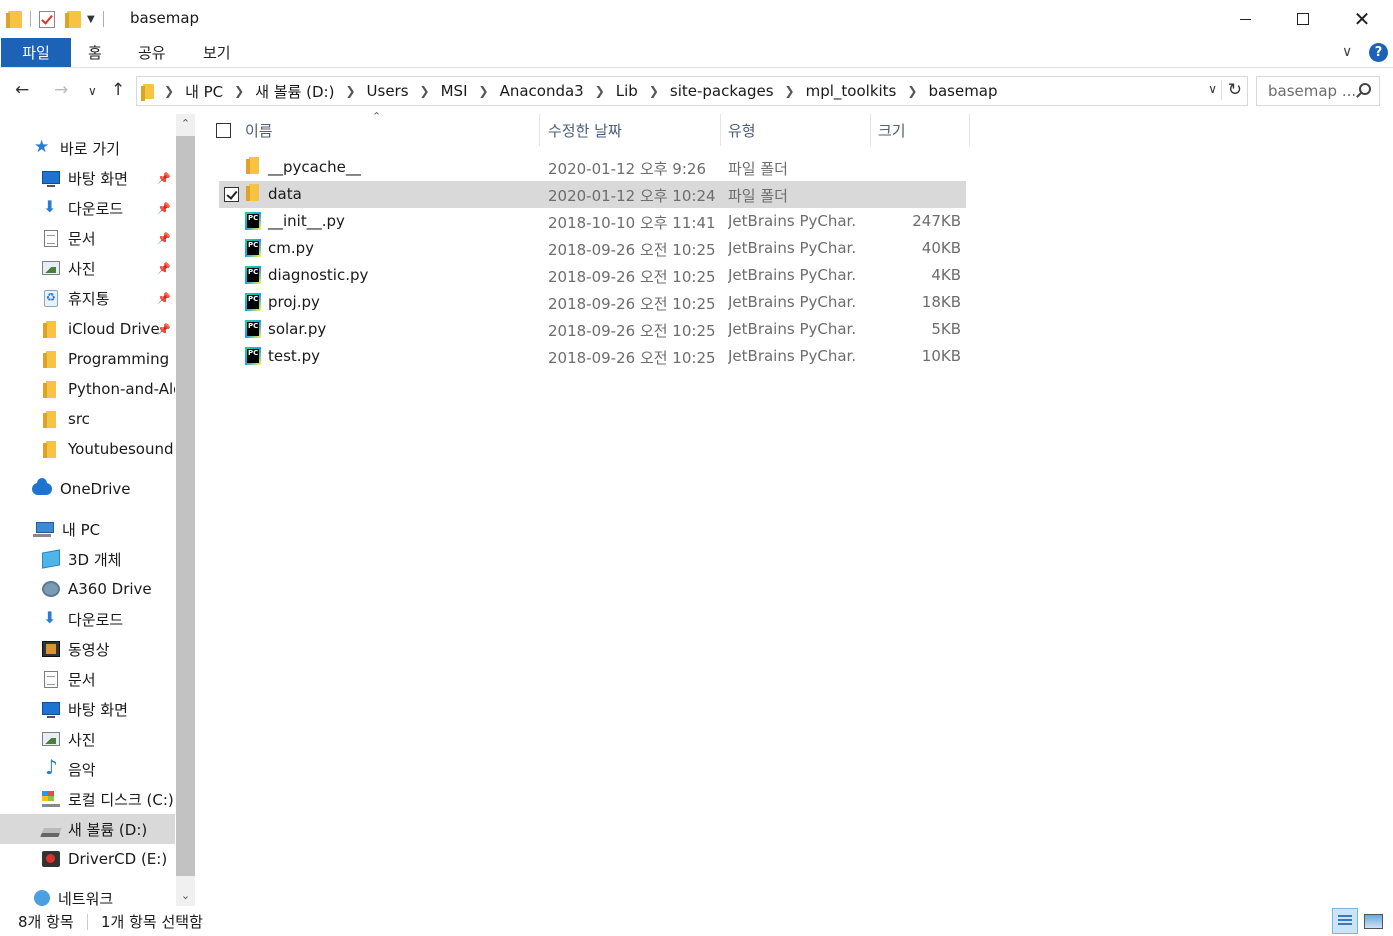  What do you see at coordinates (87, 529) in the screenshot?
I see `nav-item-my-pc: 내 PC` at bounding box center [87, 529].